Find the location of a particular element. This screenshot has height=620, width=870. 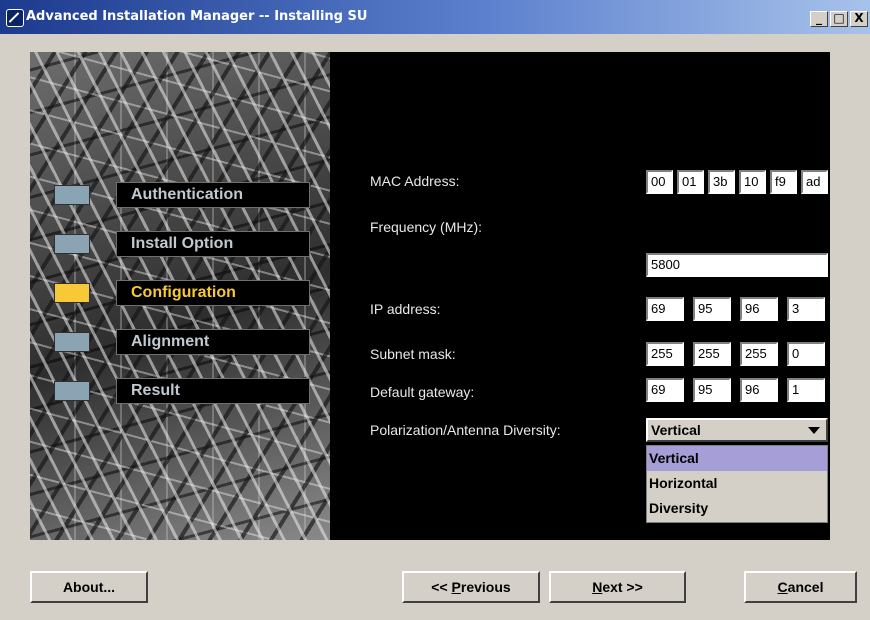

step-configuration: Configuration is located at coordinates (175, 293).